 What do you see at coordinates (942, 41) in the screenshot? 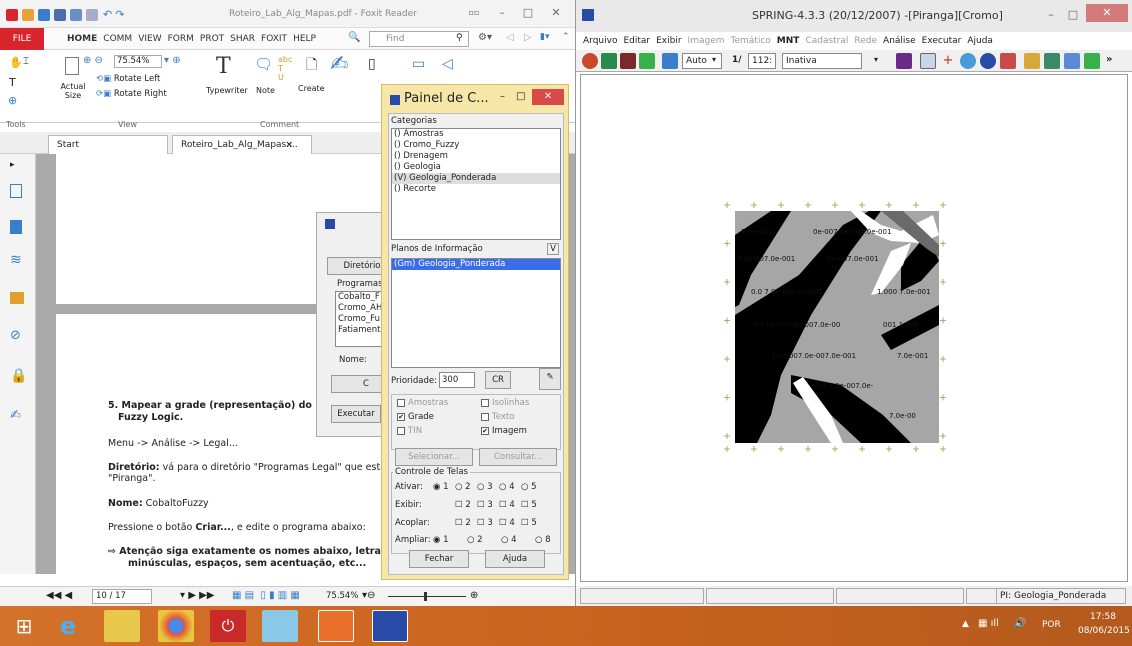
I see `menu-executar: Executar` at bounding box center [942, 41].